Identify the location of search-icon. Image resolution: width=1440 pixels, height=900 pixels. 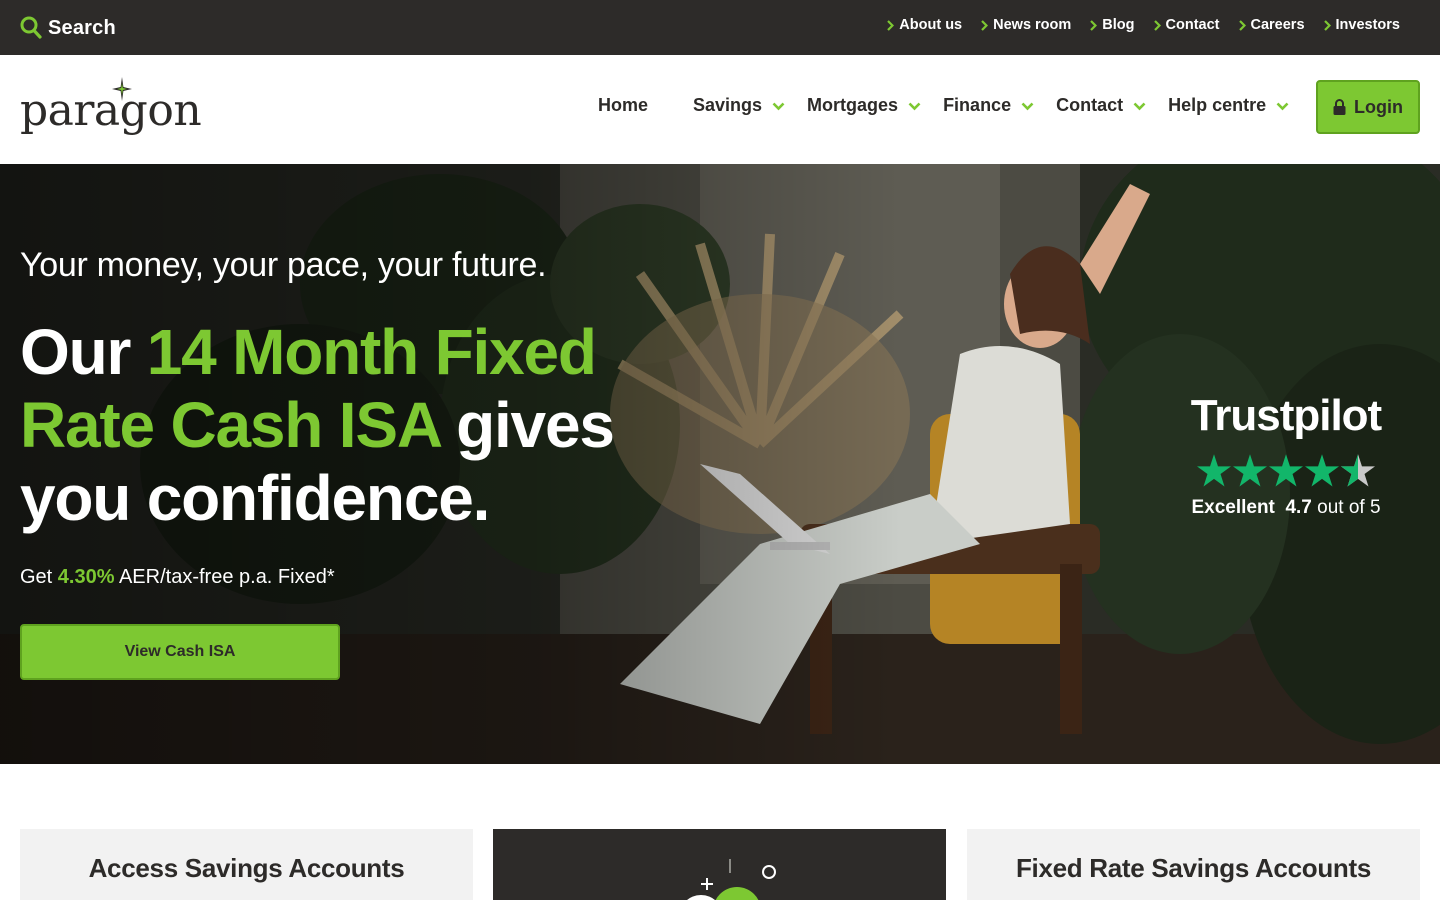
(31, 28).